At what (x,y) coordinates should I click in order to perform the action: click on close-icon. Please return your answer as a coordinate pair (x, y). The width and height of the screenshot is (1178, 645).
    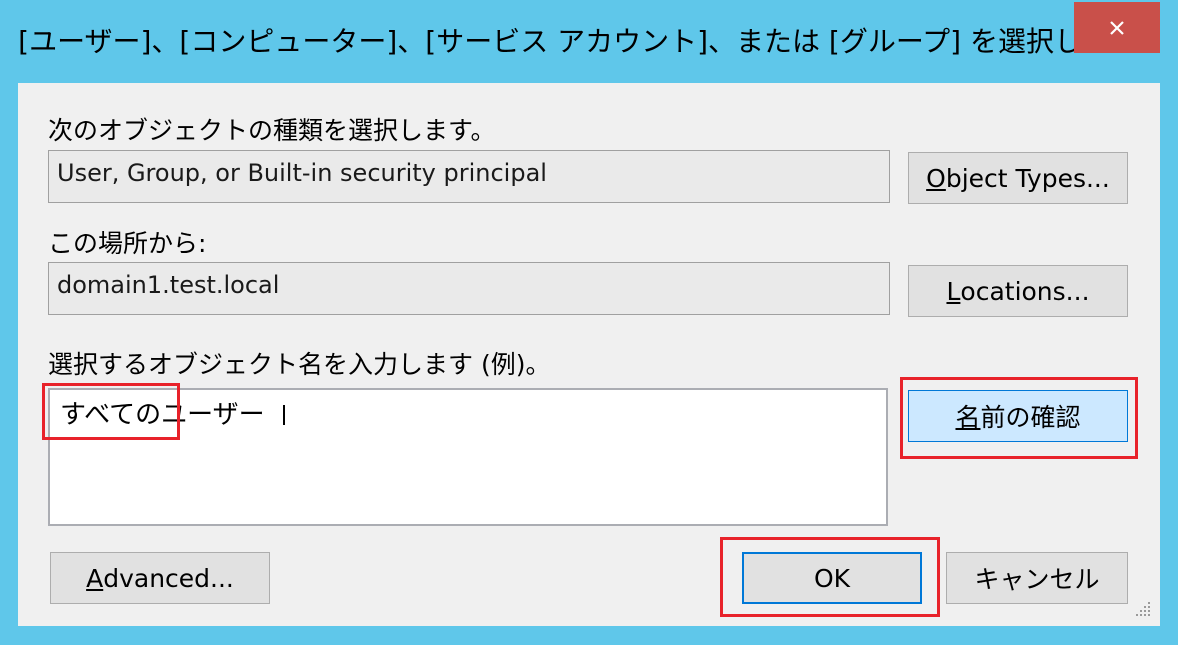
    Looking at the image, I should click on (1117, 27).